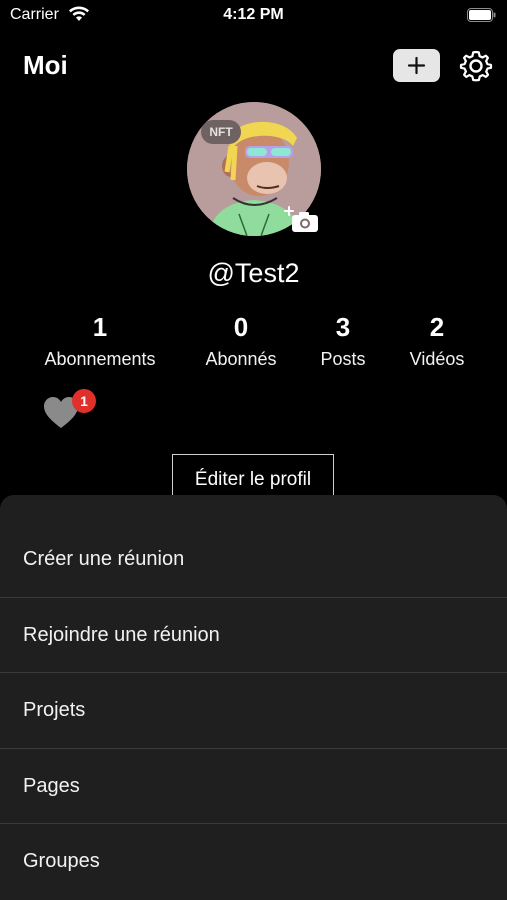  I want to click on stat-posts: 3 Posts, so click(343, 341).